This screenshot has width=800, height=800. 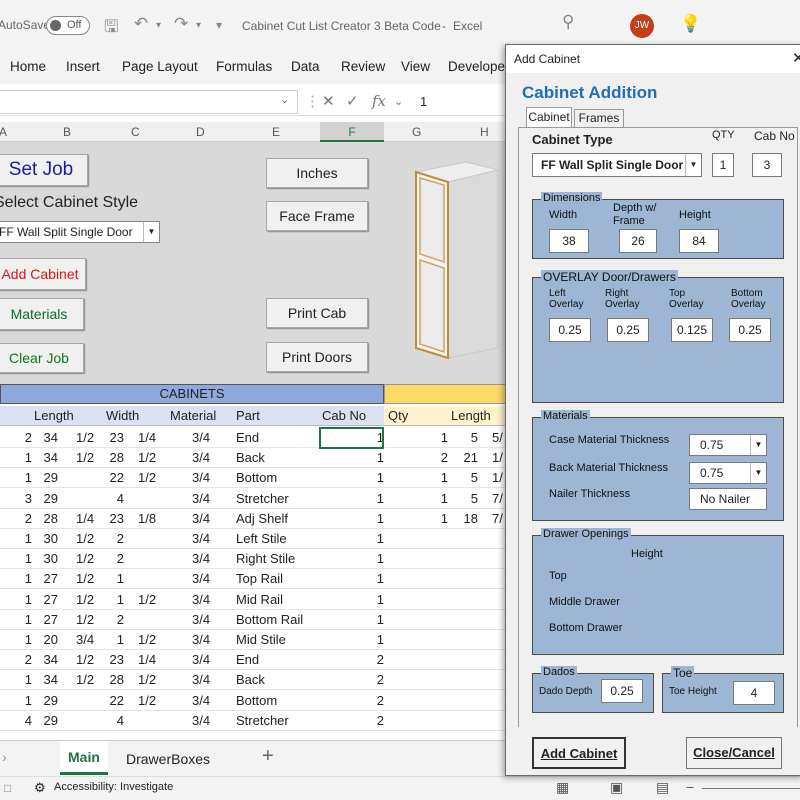 What do you see at coordinates (317, 357) in the screenshot?
I see `print-doors-button: Print Doors` at bounding box center [317, 357].